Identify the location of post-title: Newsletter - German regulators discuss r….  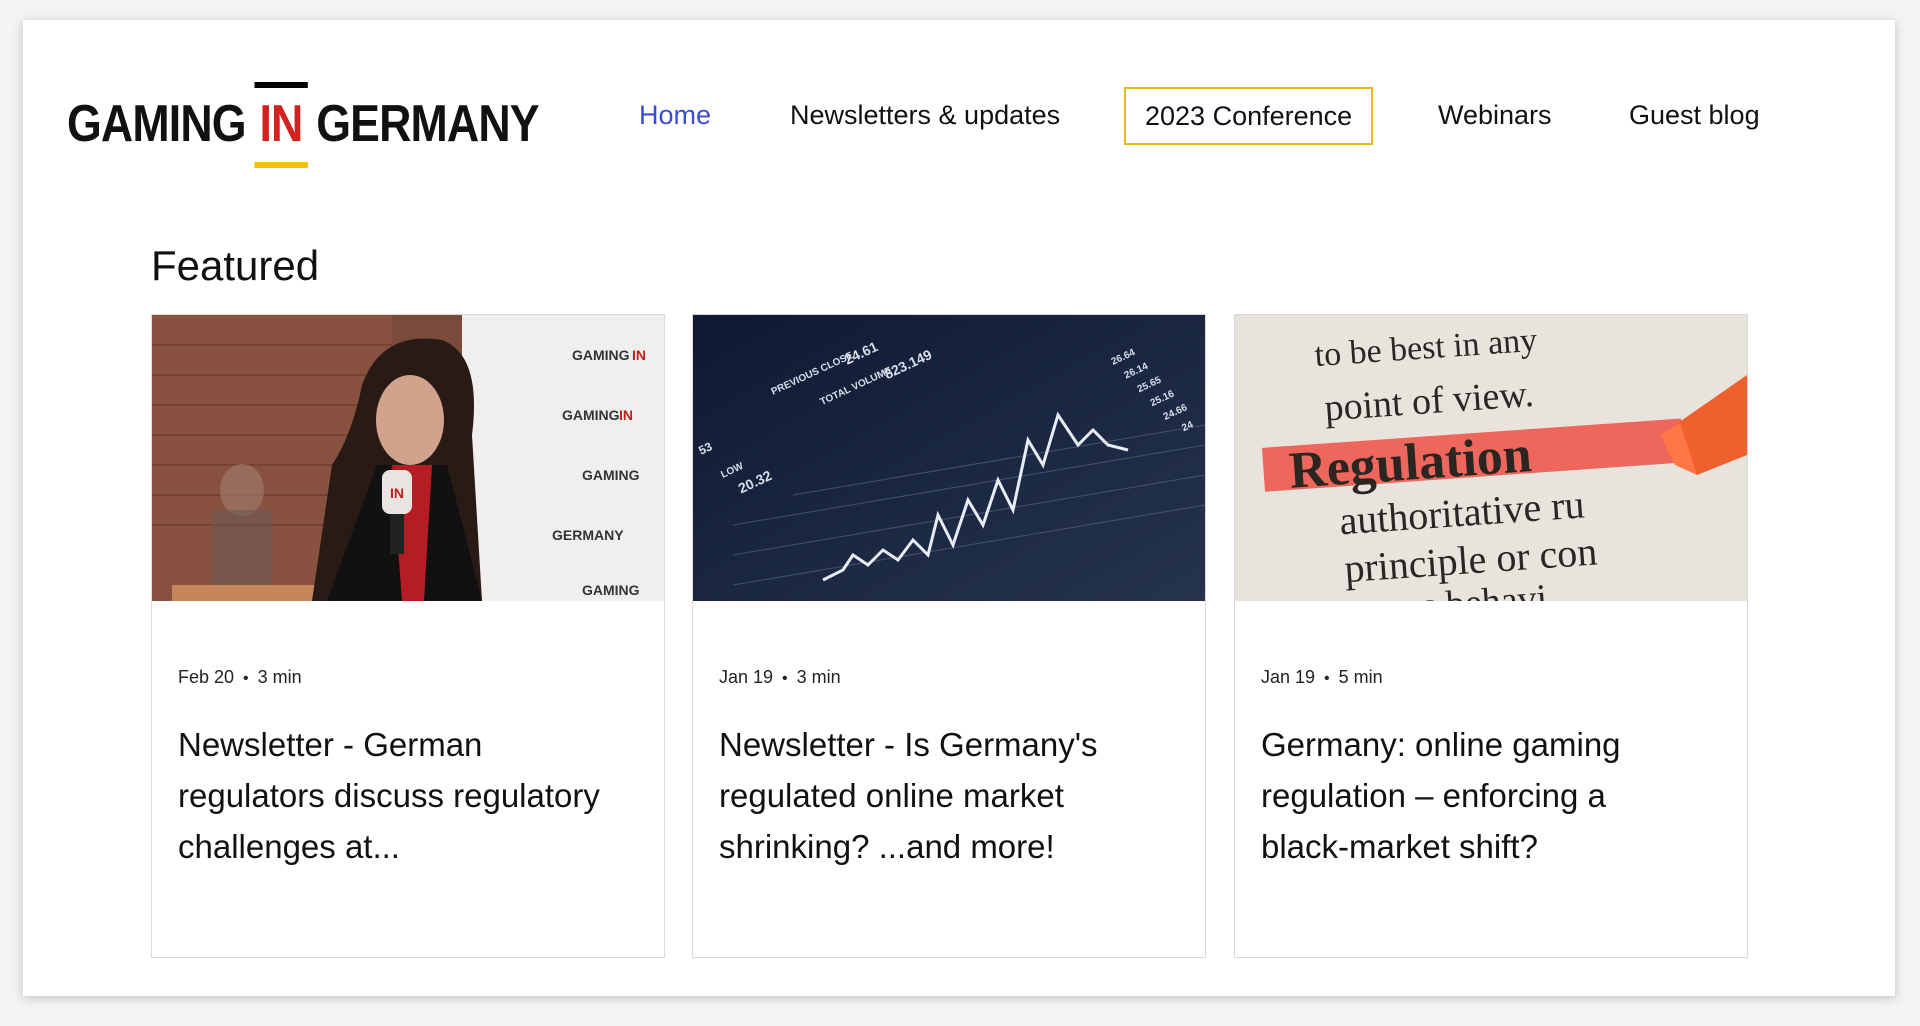
(393, 795).